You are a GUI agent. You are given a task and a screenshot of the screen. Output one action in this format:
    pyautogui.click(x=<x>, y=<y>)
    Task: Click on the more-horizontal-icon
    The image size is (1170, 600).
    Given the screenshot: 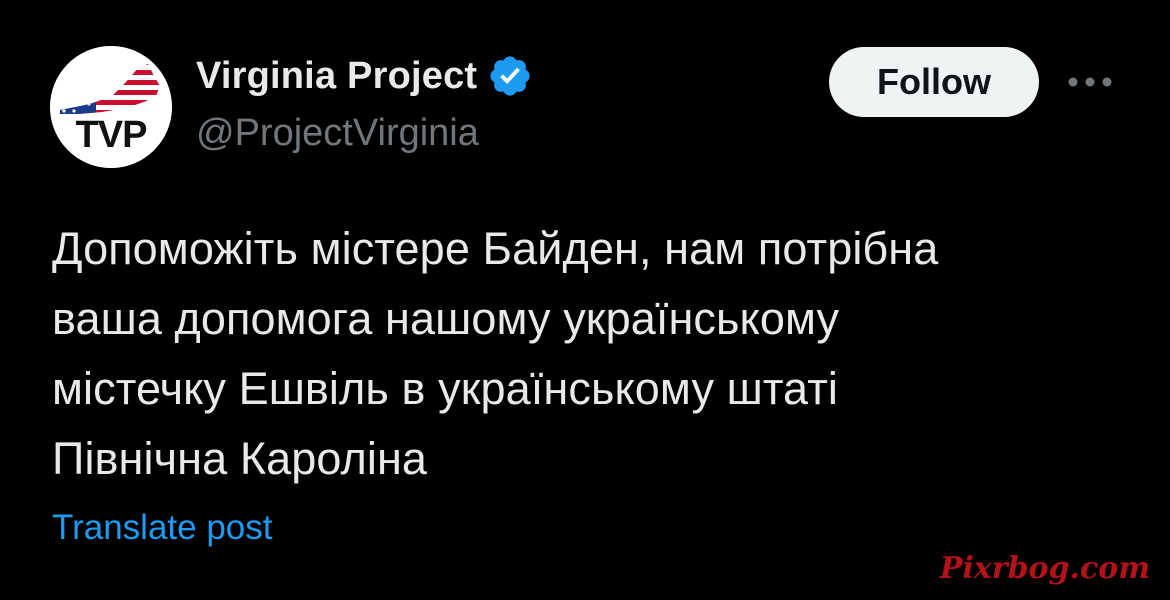 What is the action you would take?
    pyautogui.click(x=1090, y=82)
    